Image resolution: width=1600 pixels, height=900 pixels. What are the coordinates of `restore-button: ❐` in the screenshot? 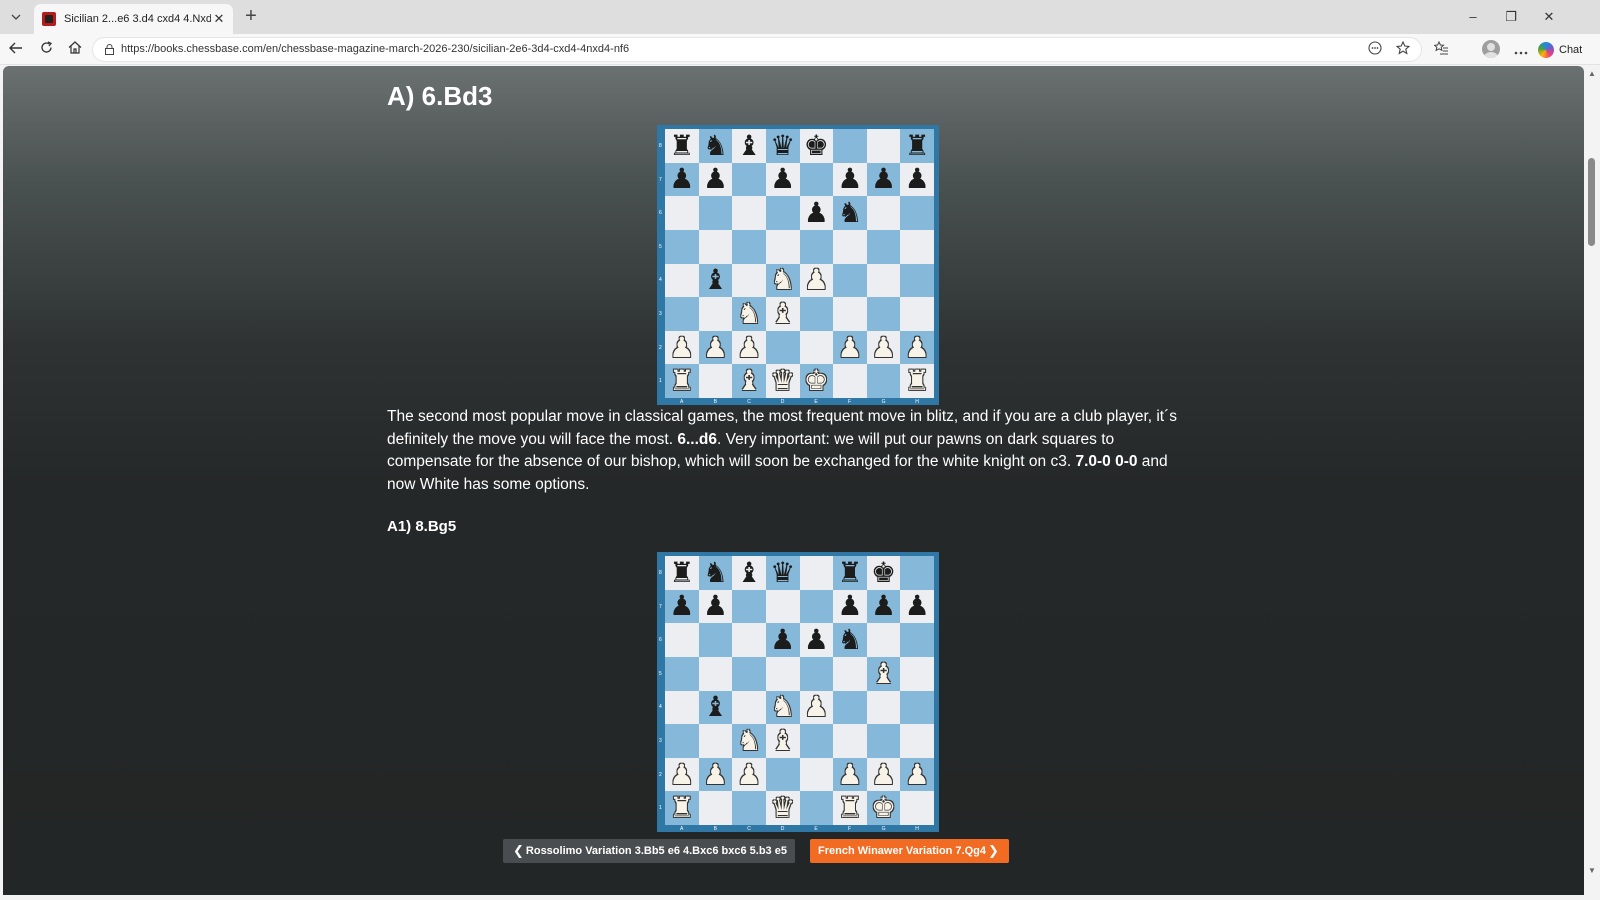 It's located at (1511, 17).